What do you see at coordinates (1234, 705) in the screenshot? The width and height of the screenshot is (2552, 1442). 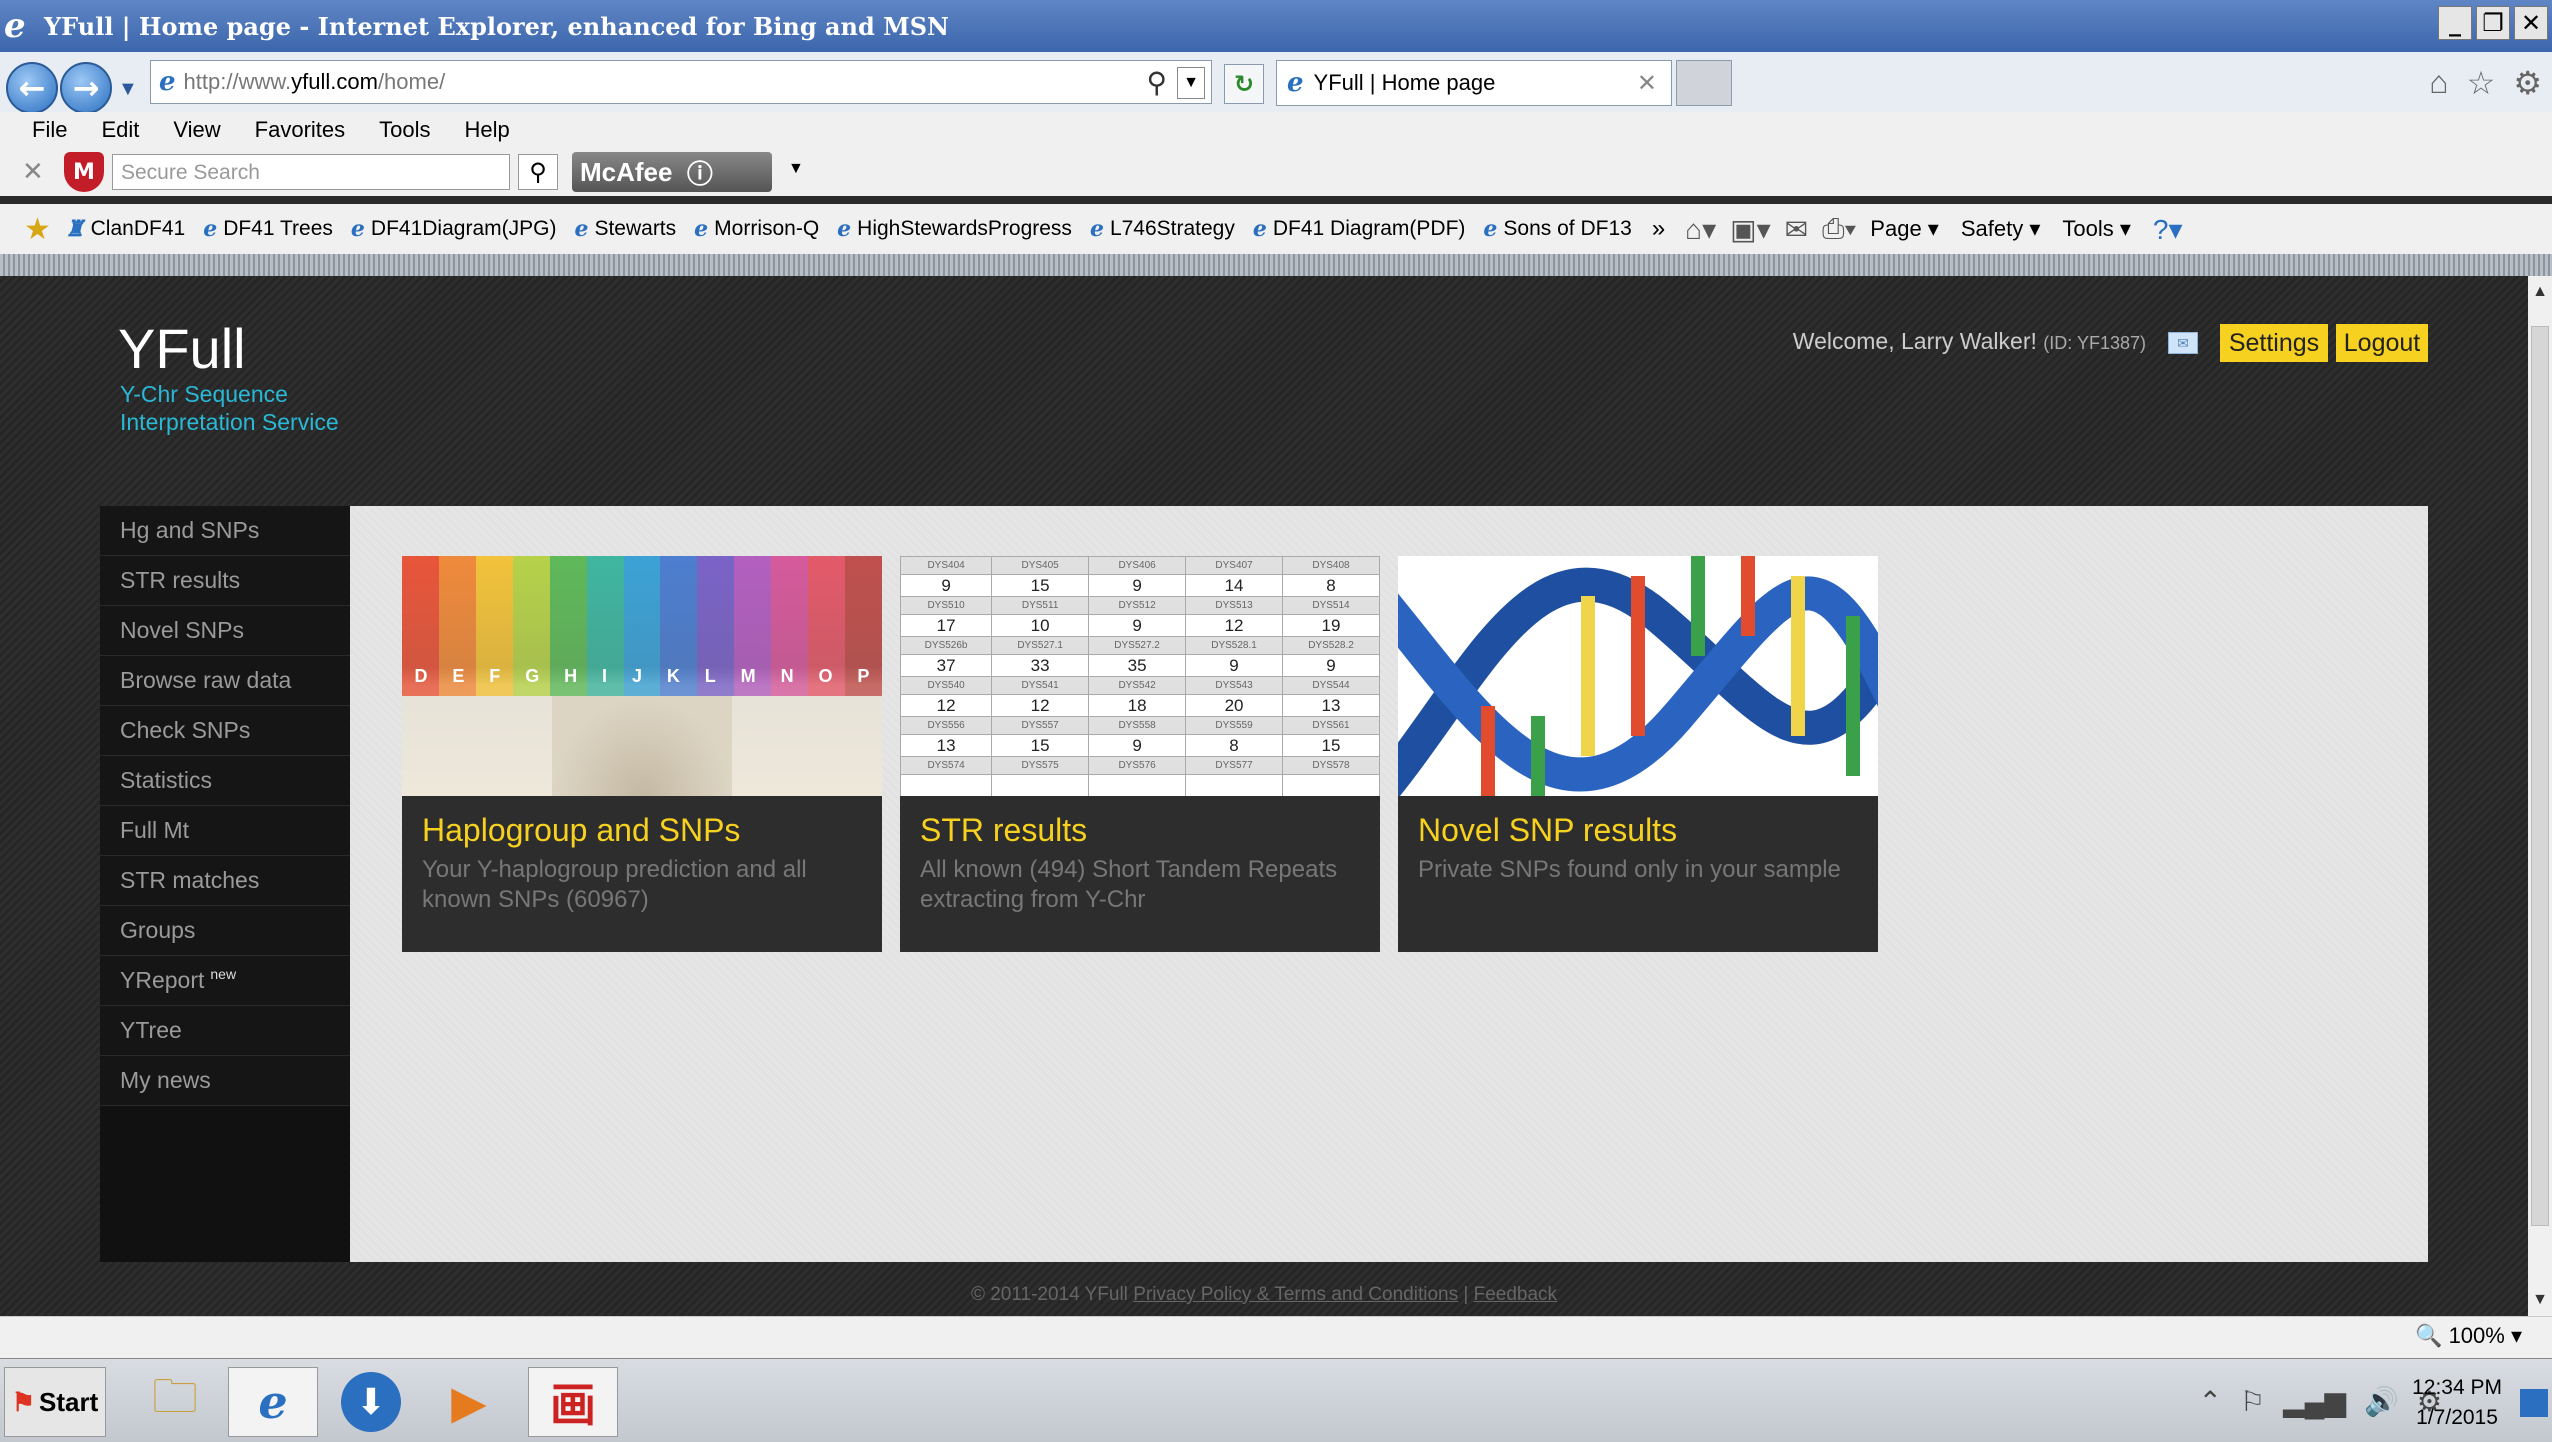 I see `str-marker-value: 20` at bounding box center [1234, 705].